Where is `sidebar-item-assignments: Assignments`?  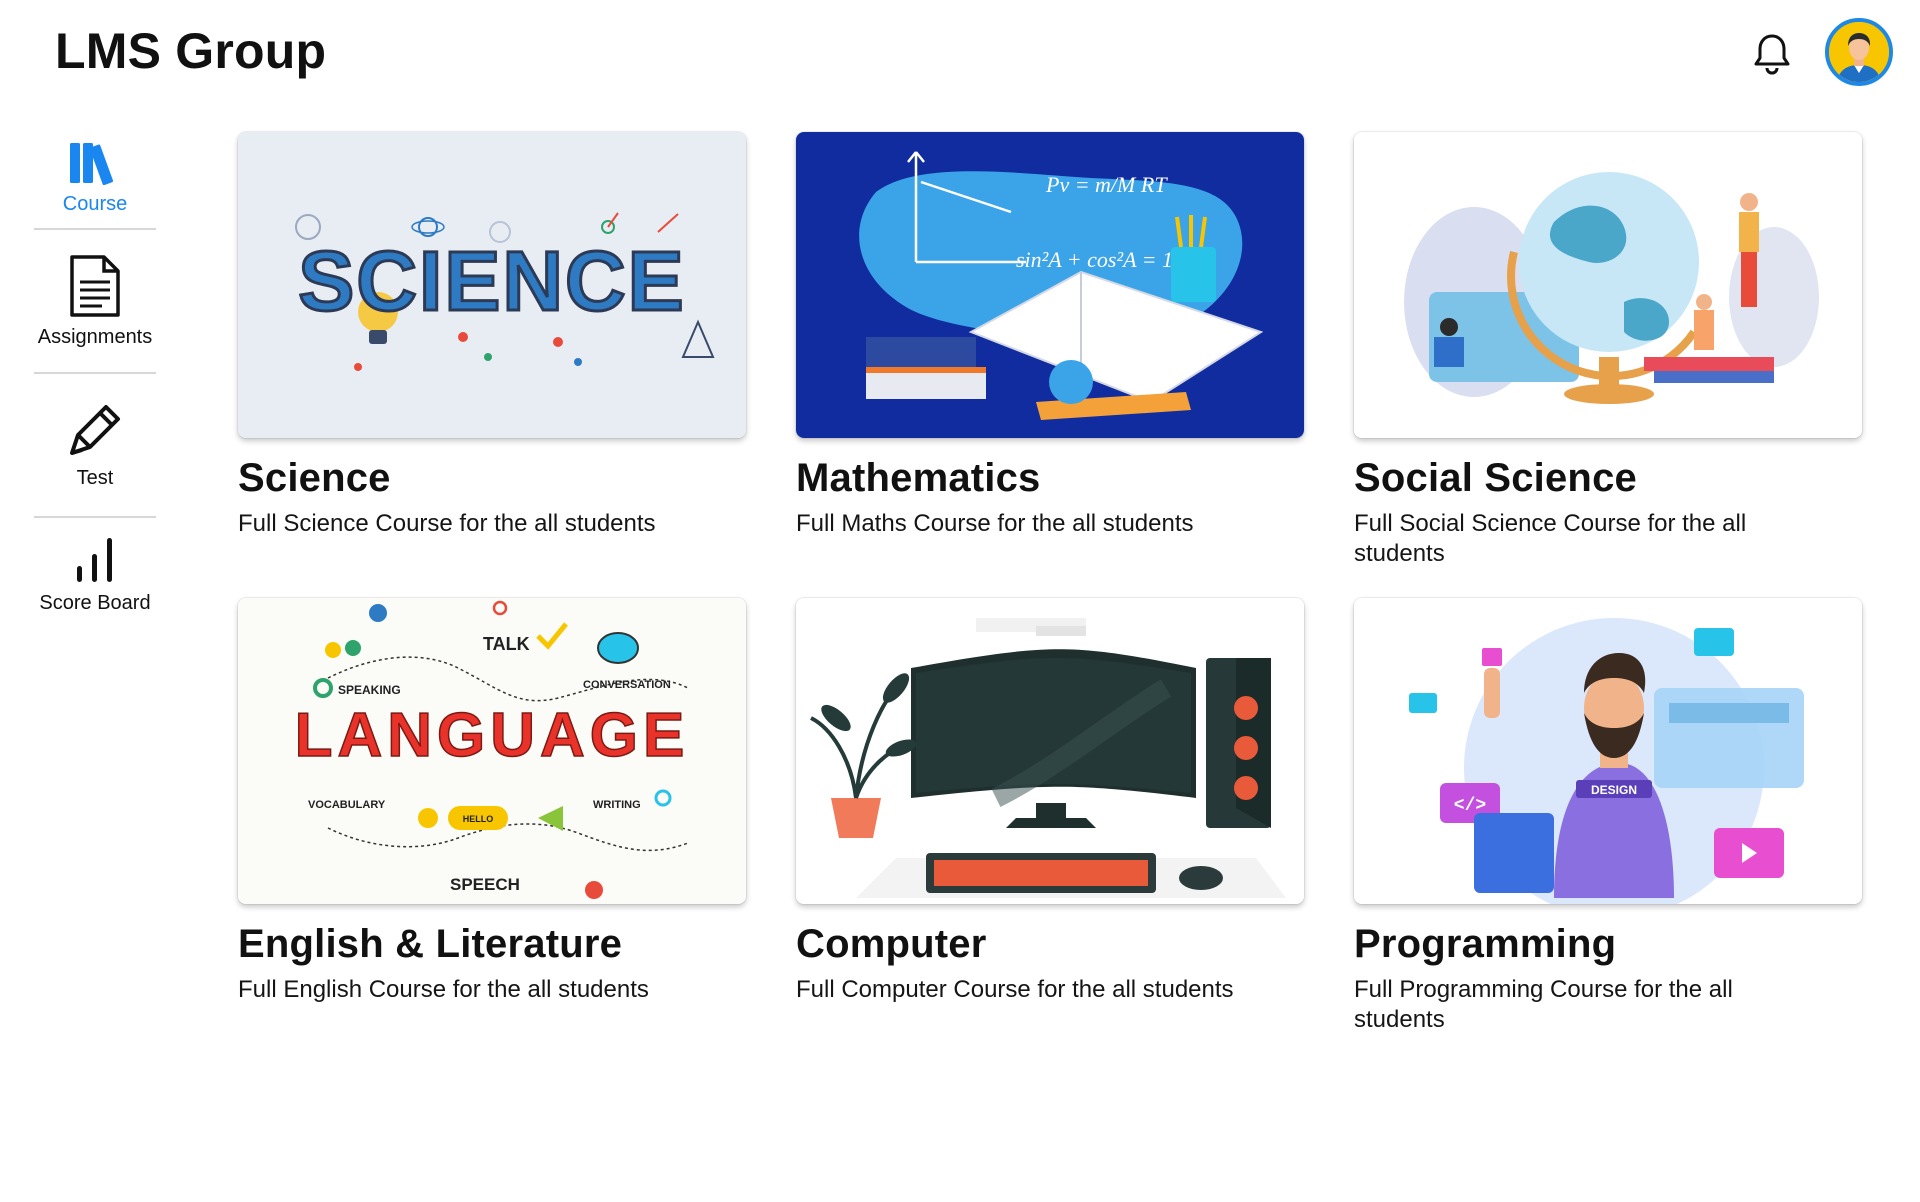 sidebar-item-assignments: Assignments is located at coordinates (95, 301).